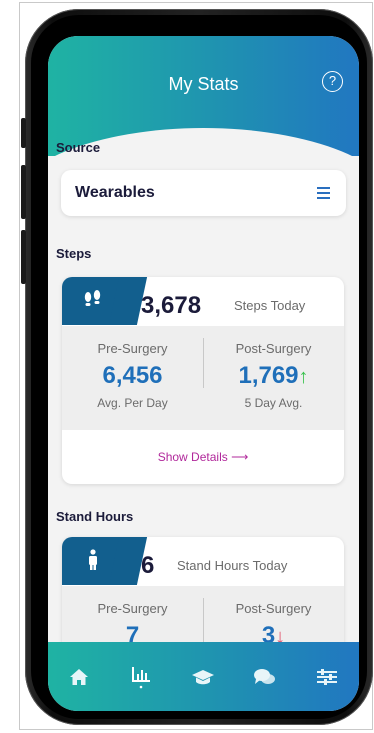 Image resolution: width=374 pixels, height=733 pixels. I want to click on post-surgery-value-row: 1,769↑, so click(273, 376).